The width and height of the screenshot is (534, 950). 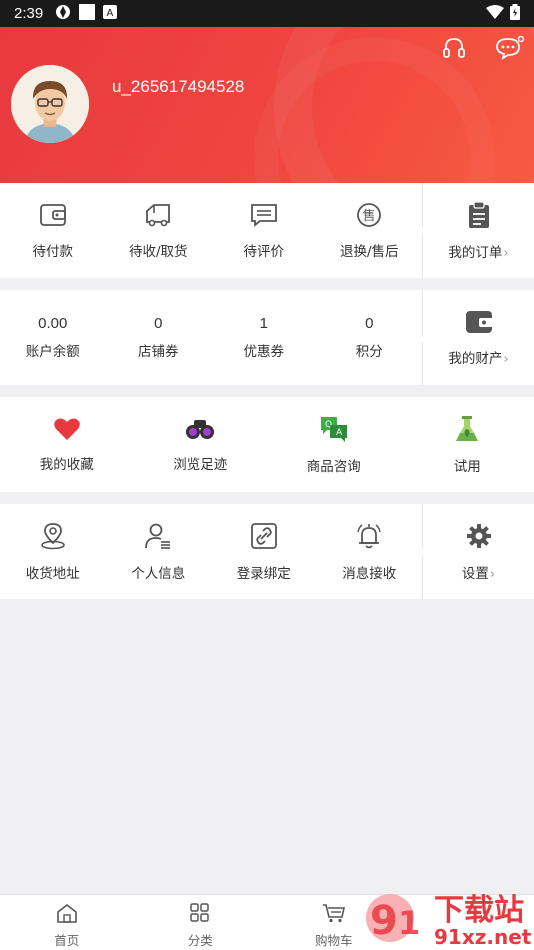 What do you see at coordinates (263, 323) in the screenshot?
I see `asset-value: 1` at bounding box center [263, 323].